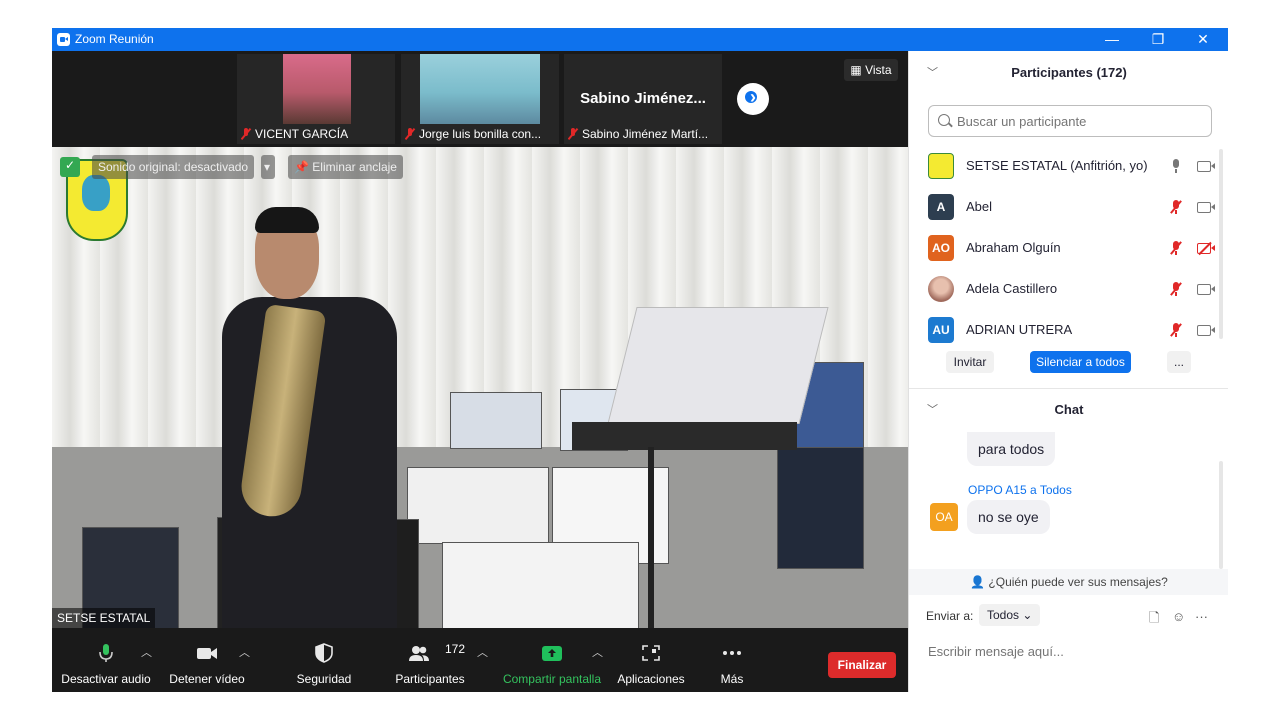 The height and width of the screenshot is (720, 1280). Describe the element at coordinates (173, 167) in the screenshot. I see `original-sound-toggle: Sonido original: desactivado` at that location.